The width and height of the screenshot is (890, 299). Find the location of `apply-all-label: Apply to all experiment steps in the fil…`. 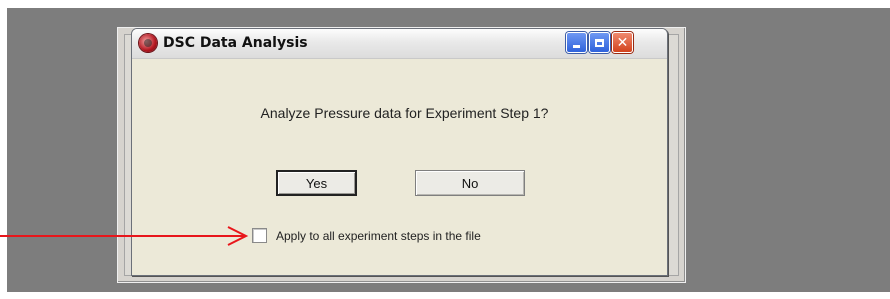

apply-all-label: Apply to all experiment steps in the fil… is located at coordinates (378, 236).